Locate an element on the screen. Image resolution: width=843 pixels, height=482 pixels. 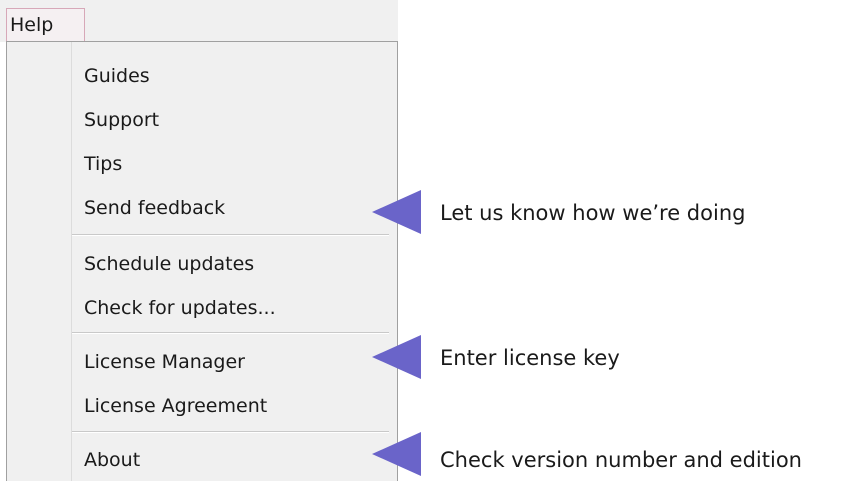
menu-item-schedule-updates: Schedule updates is located at coordinates (202, 264).